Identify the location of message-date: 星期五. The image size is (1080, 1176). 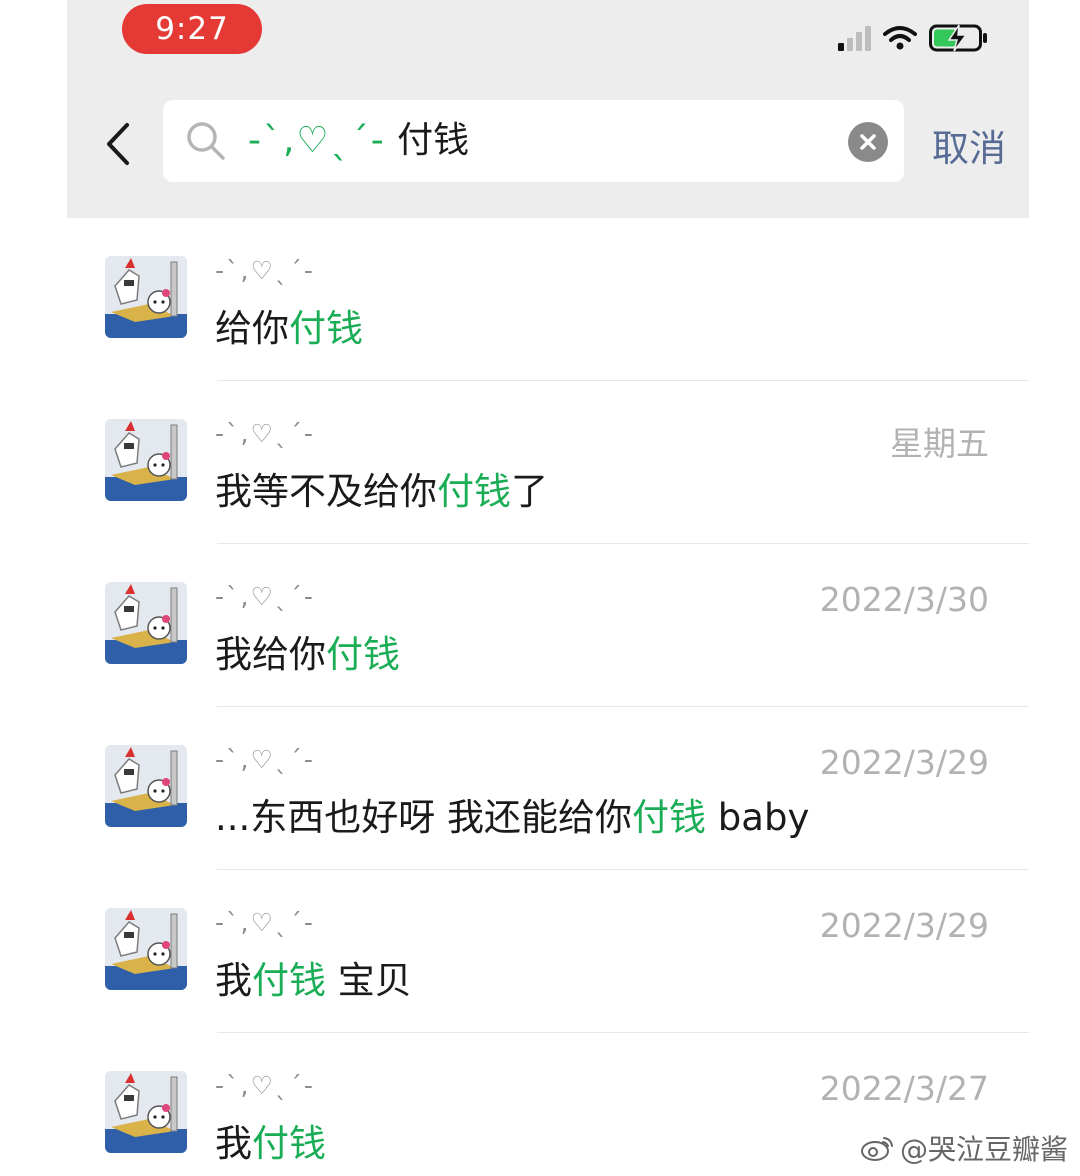
(939, 443).